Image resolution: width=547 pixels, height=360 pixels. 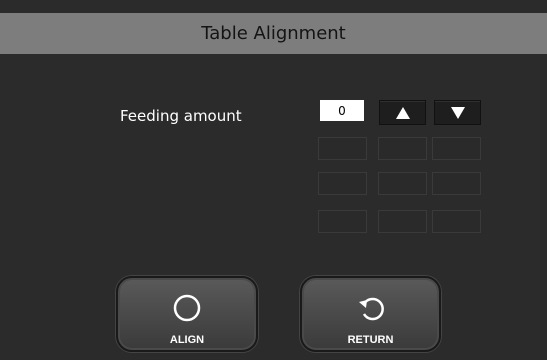 I want to click on decrease-button, so click(x=457, y=112).